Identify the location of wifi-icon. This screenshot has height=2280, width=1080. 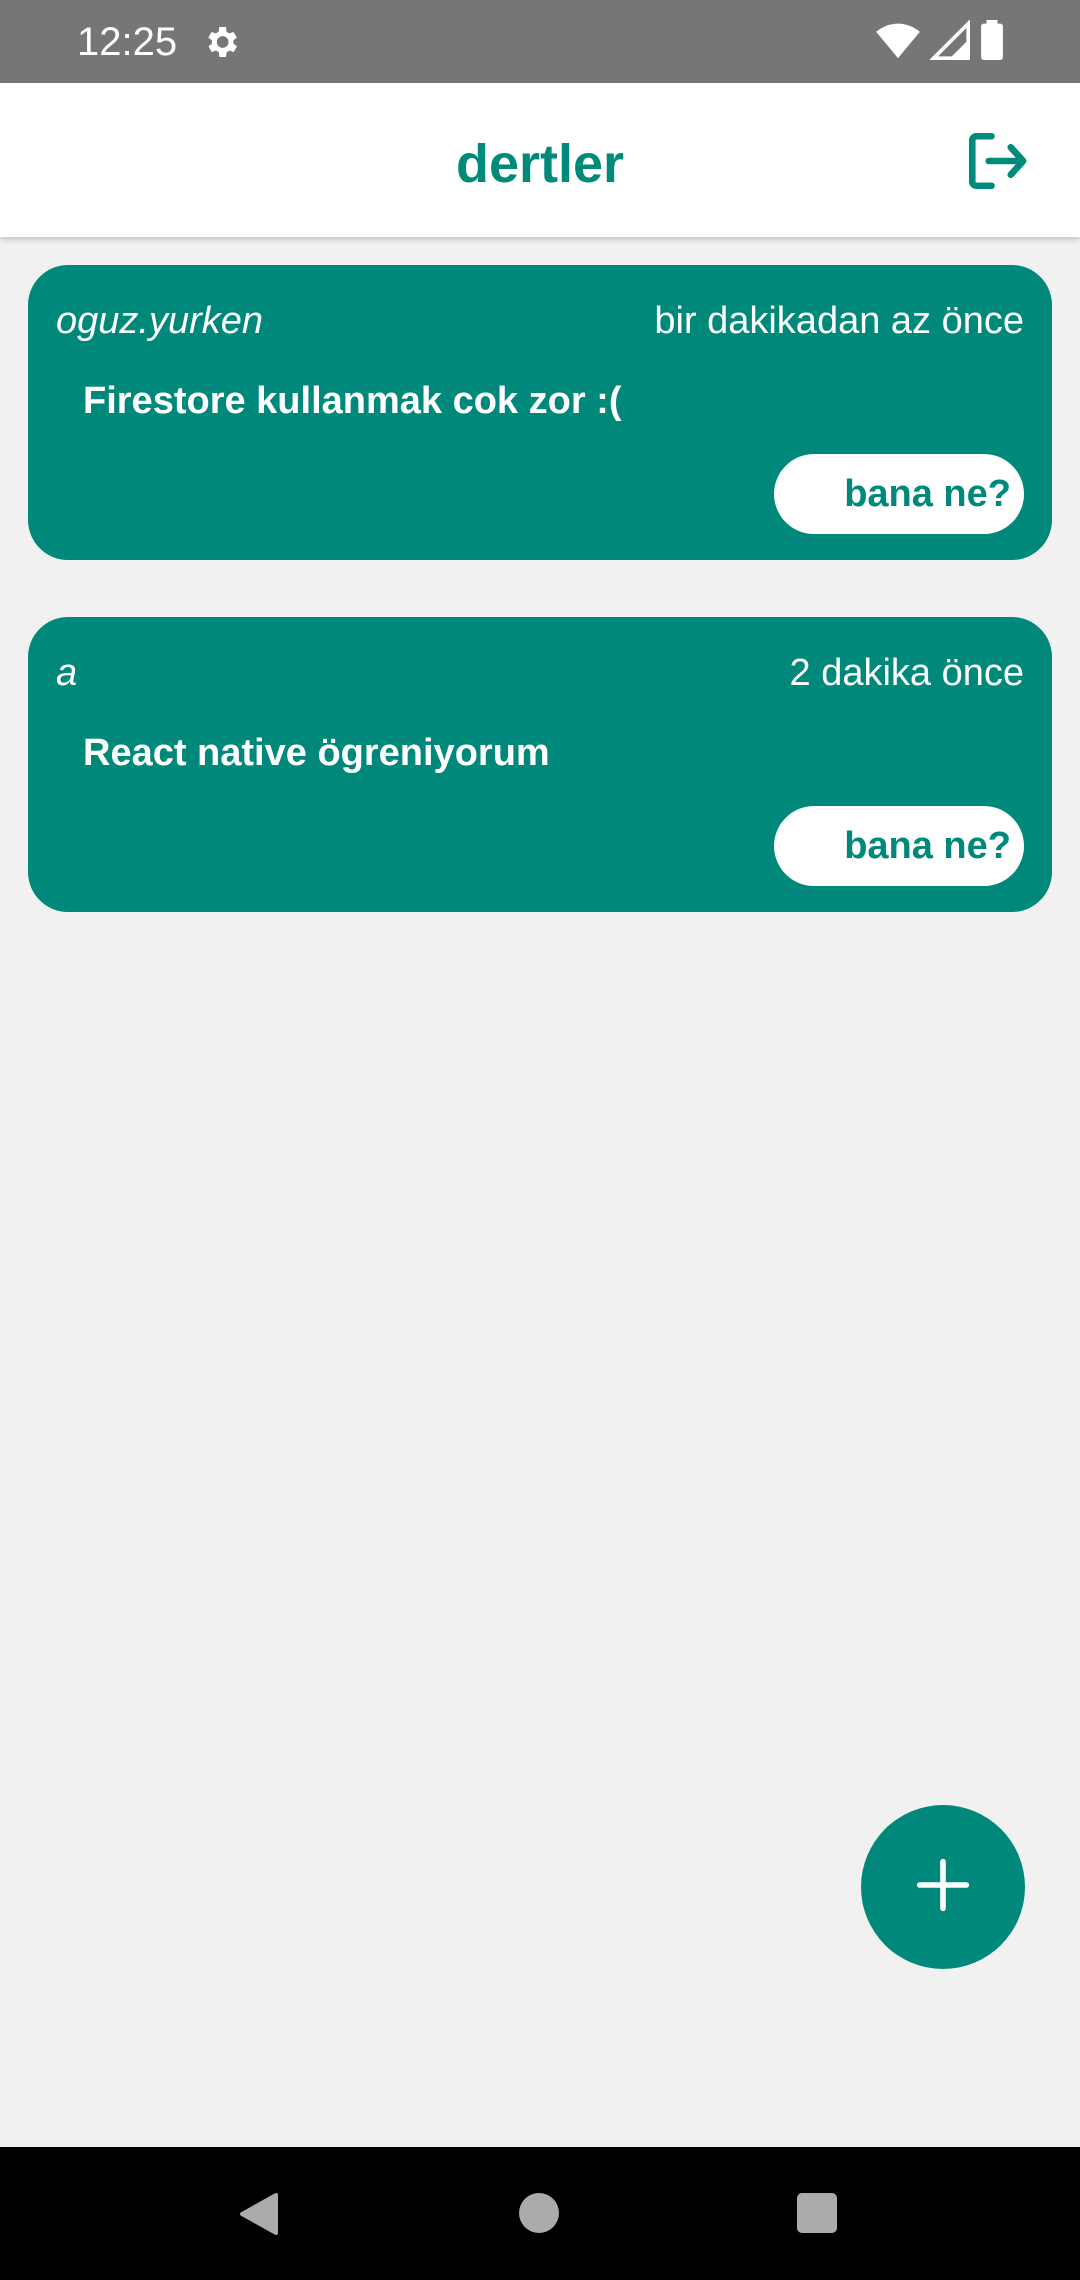
(898, 42).